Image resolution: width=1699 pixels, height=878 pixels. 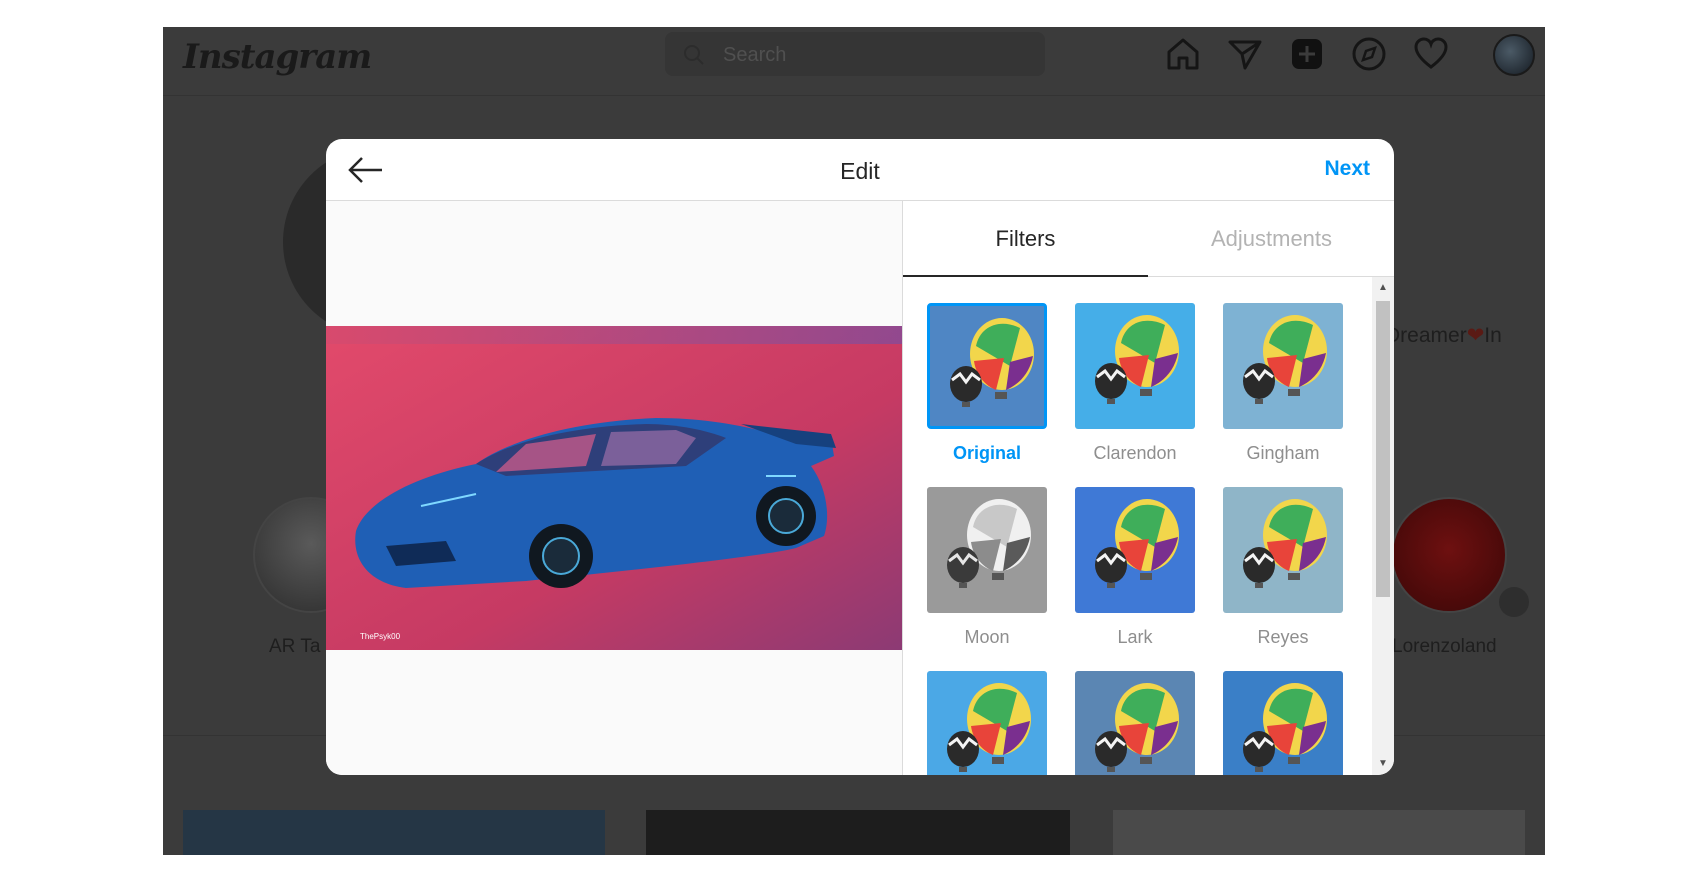 I want to click on panel-tabs: Filters Adjustments, so click(x=1148, y=239).